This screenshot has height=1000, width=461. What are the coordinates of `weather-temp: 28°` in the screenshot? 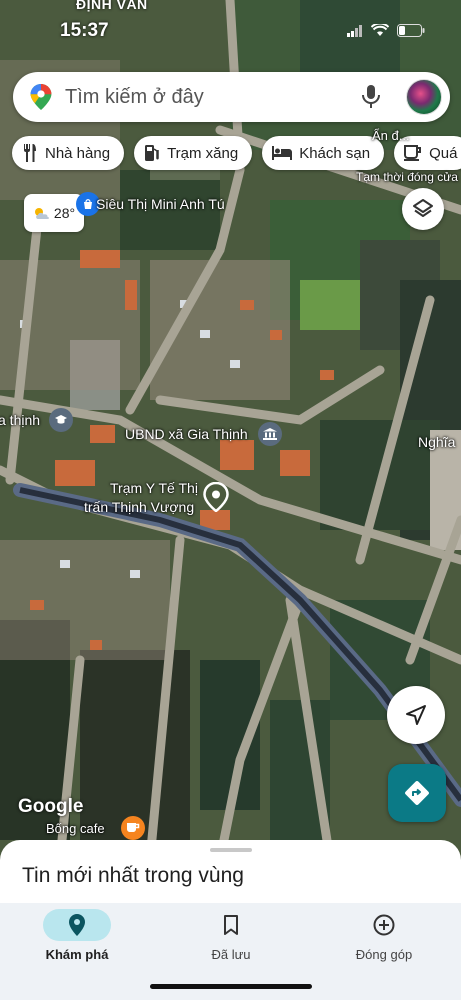 It's located at (64, 213).